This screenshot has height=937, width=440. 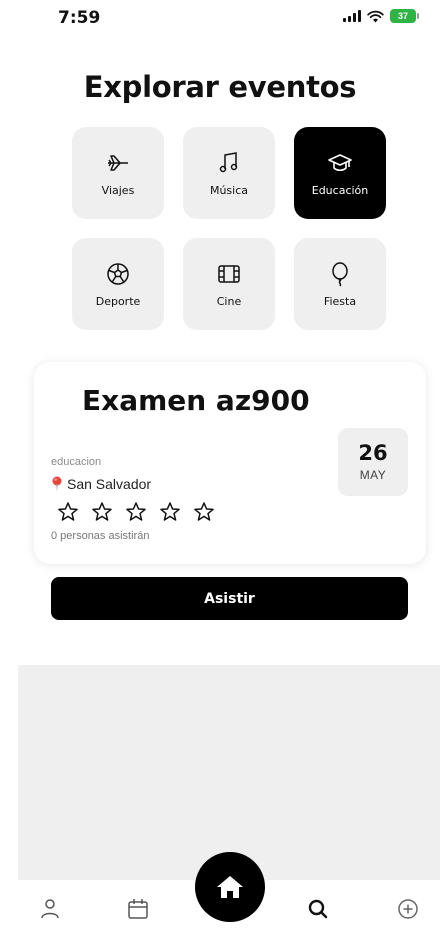 I want to click on add-circle-icon, so click(x=408, y=909).